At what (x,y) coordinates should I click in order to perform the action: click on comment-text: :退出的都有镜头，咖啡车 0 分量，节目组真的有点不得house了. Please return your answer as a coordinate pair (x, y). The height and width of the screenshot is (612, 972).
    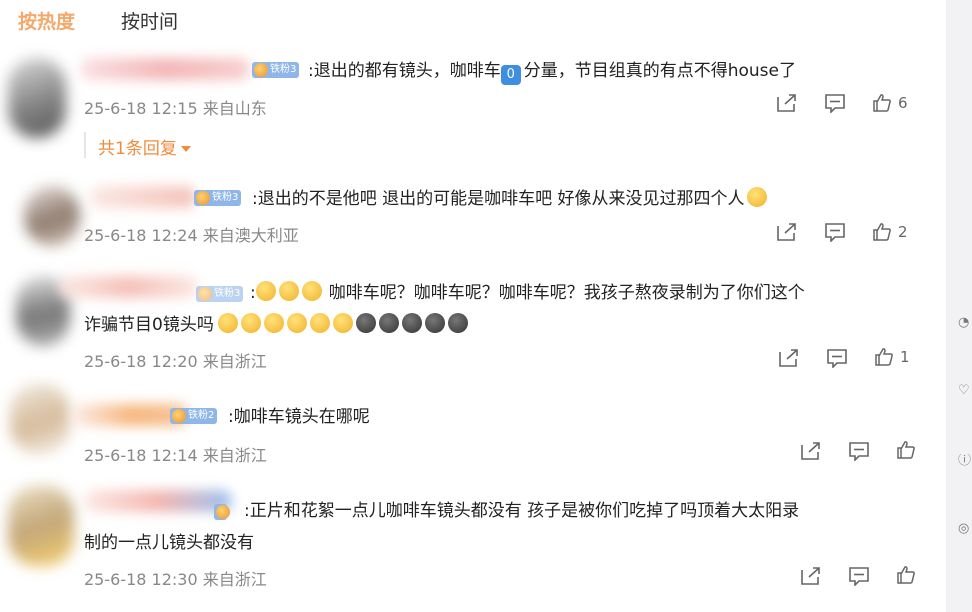
    Looking at the image, I should click on (552, 71).